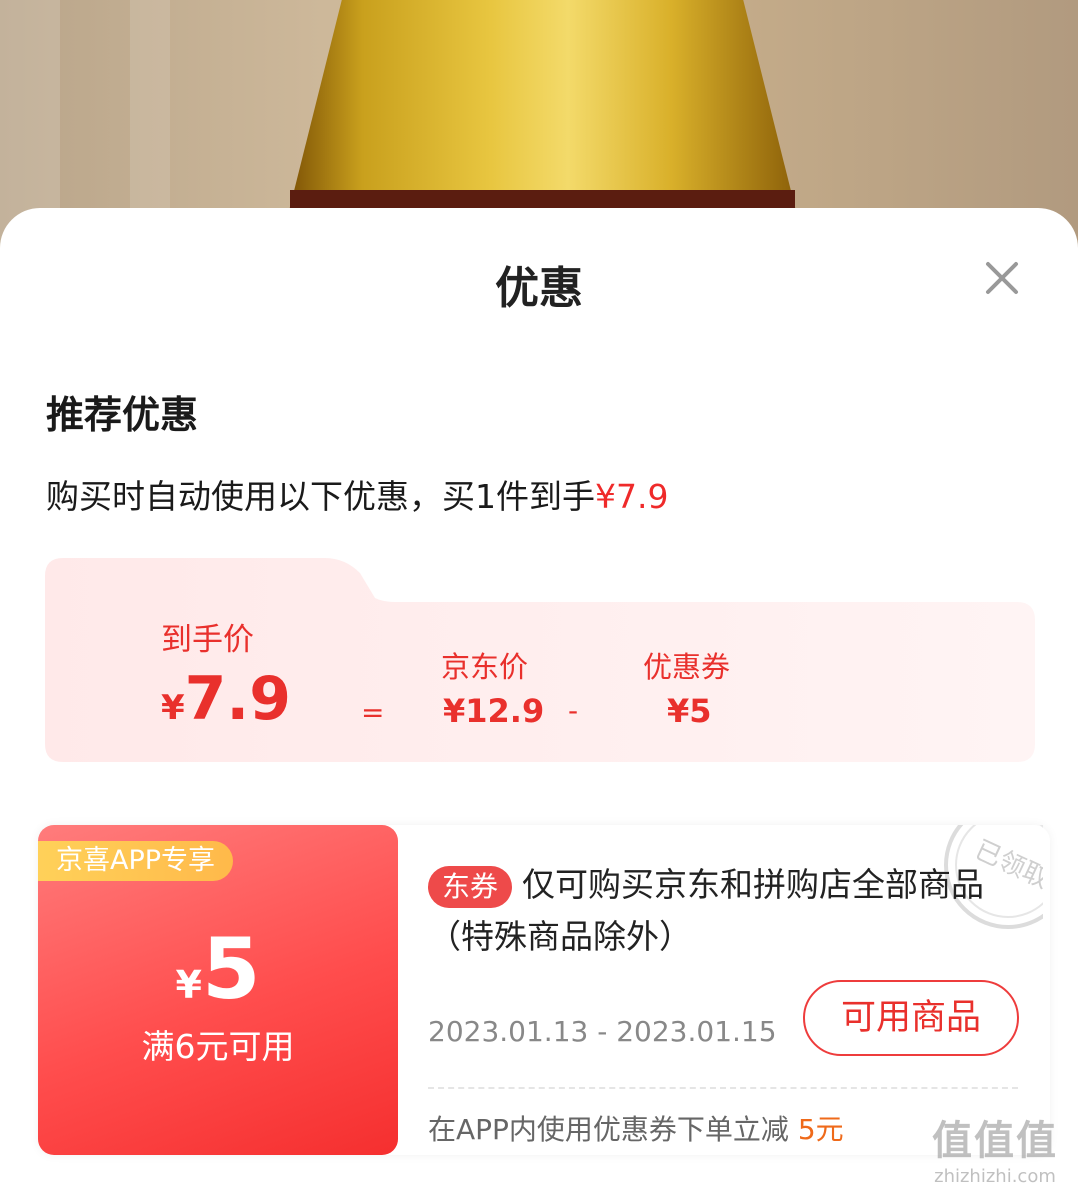 The image size is (1078, 1198). I want to click on watermark-url: zhizhizhi.com, so click(995, 1176).